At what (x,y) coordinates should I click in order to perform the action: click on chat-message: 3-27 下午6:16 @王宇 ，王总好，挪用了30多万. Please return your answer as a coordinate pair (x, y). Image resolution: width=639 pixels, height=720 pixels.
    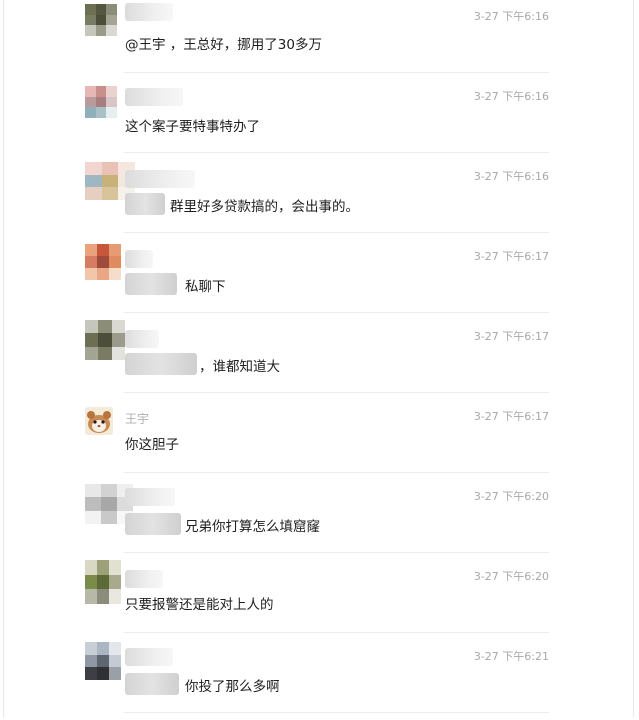
    Looking at the image, I should click on (312, 40).